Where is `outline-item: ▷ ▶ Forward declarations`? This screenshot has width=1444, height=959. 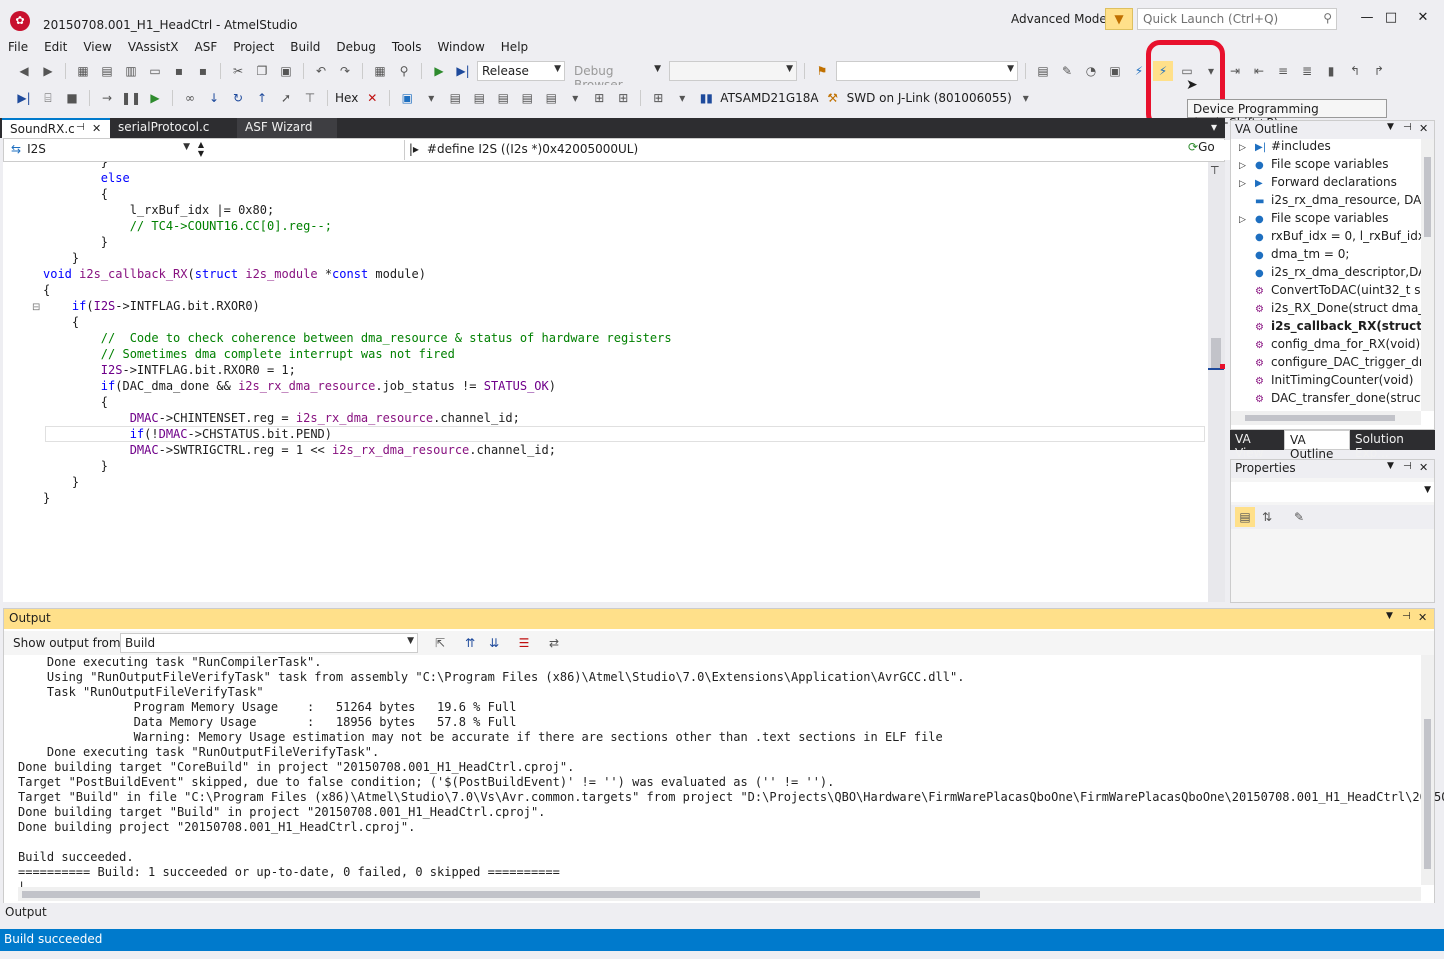
outline-item: ▷ ▶ Forward declarations is located at coordinates (1336, 184).